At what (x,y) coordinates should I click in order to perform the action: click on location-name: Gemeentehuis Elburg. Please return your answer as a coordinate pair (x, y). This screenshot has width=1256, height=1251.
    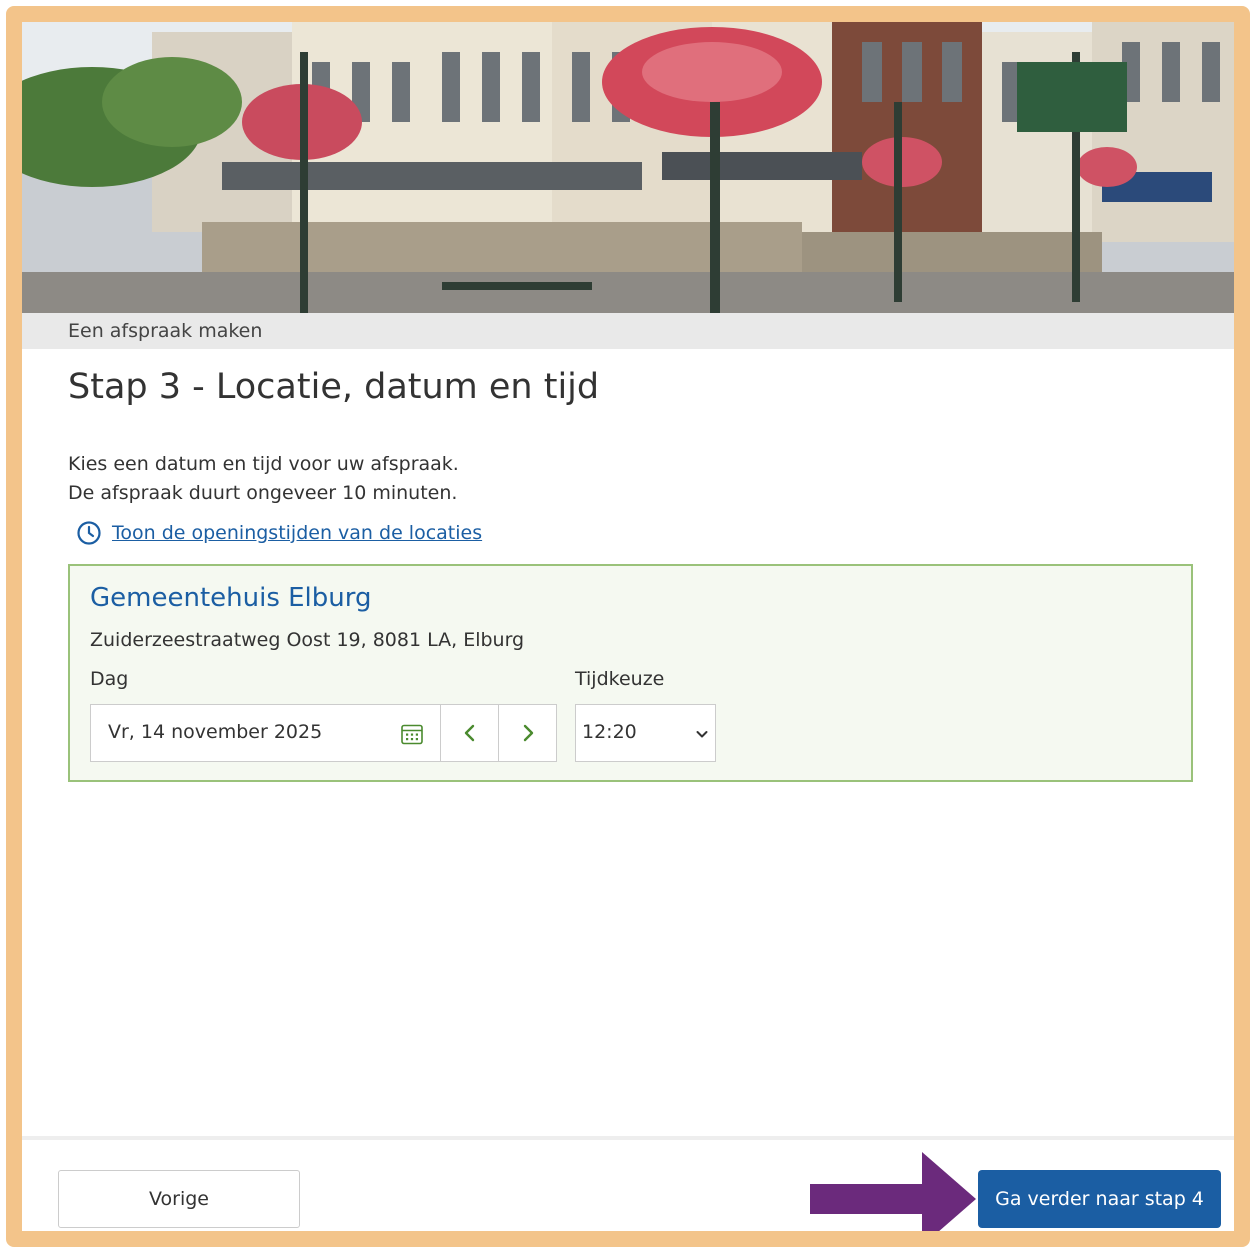
    Looking at the image, I should click on (231, 598).